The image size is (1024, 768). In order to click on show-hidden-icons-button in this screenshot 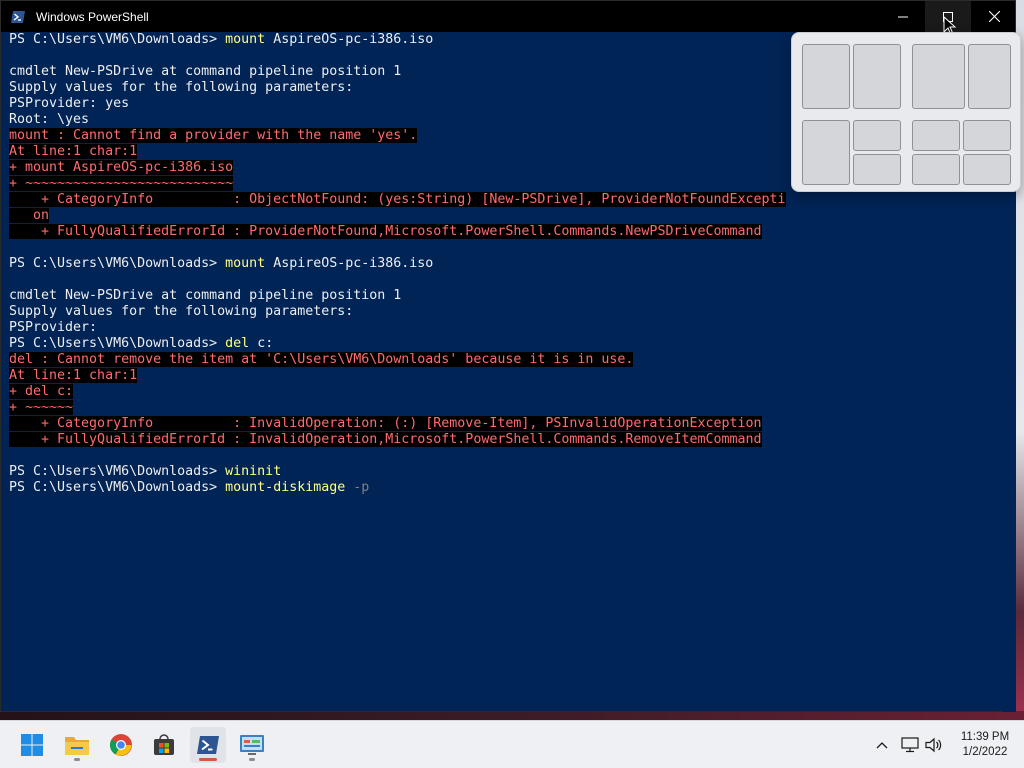, I will do `click(882, 745)`.